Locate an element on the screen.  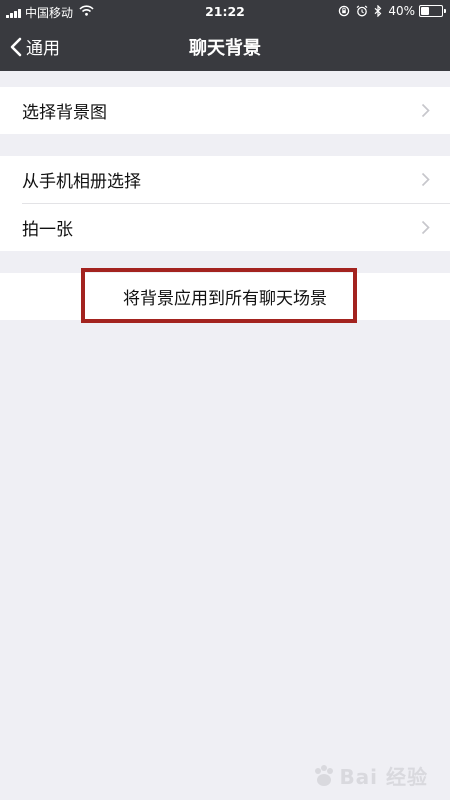
top-bar: 中国移动 21:22 40% 通用 聊天背景 is located at coordinates (225, 35).